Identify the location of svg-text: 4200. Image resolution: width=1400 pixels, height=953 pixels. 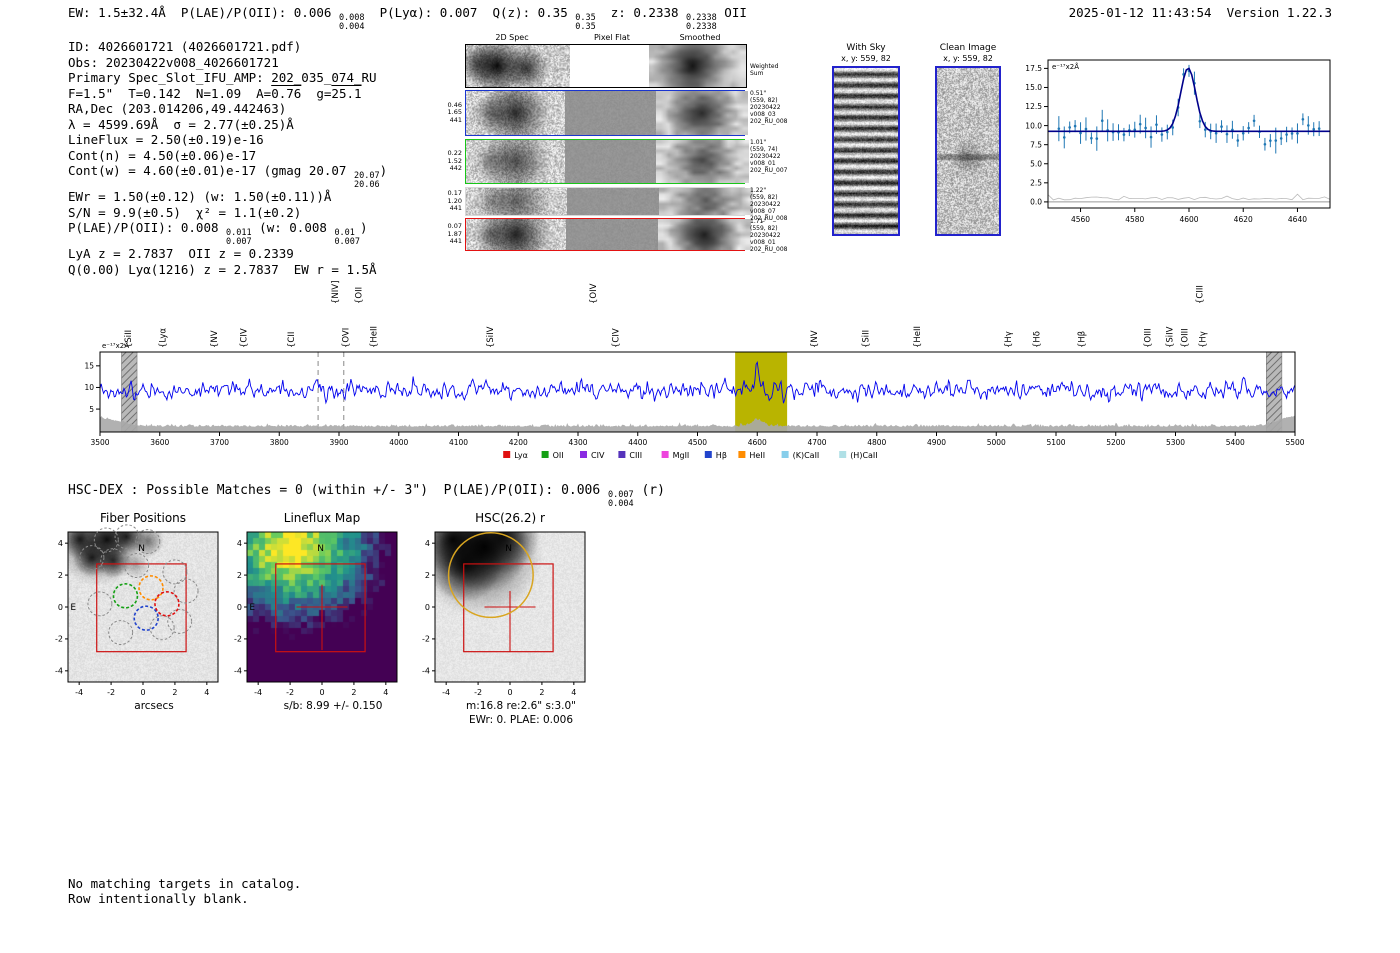
(518, 442).